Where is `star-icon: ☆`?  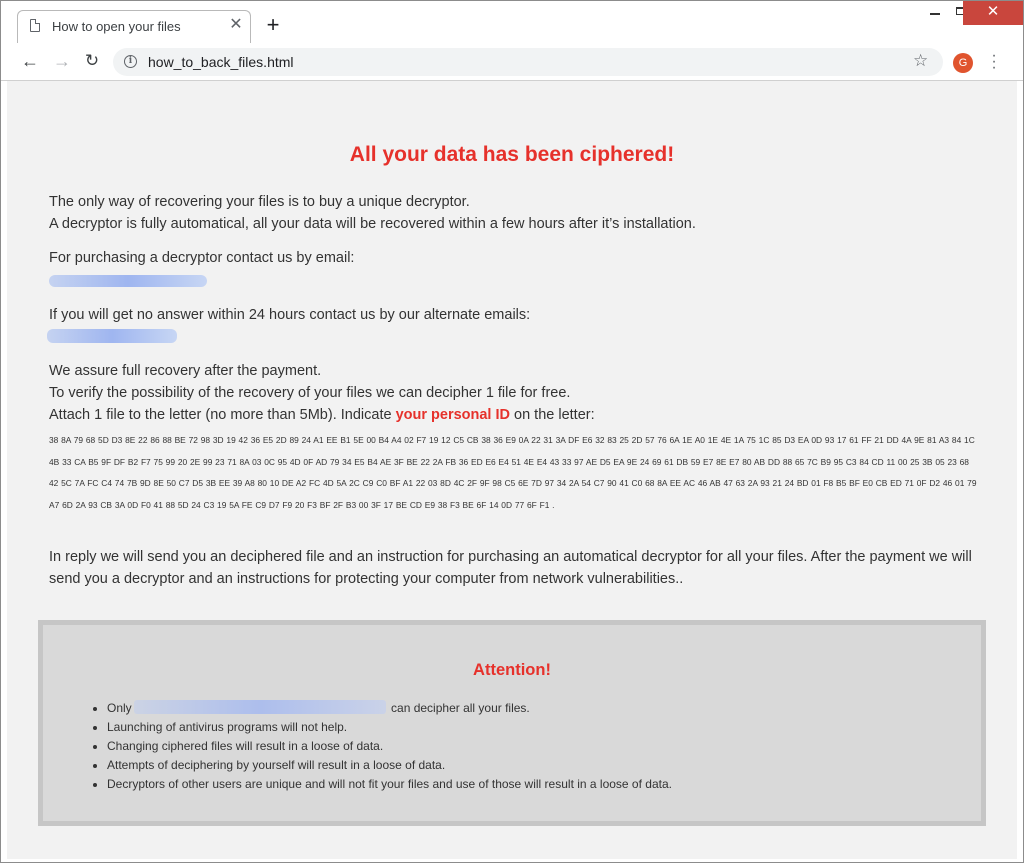
star-icon: ☆ is located at coordinates (920, 61).